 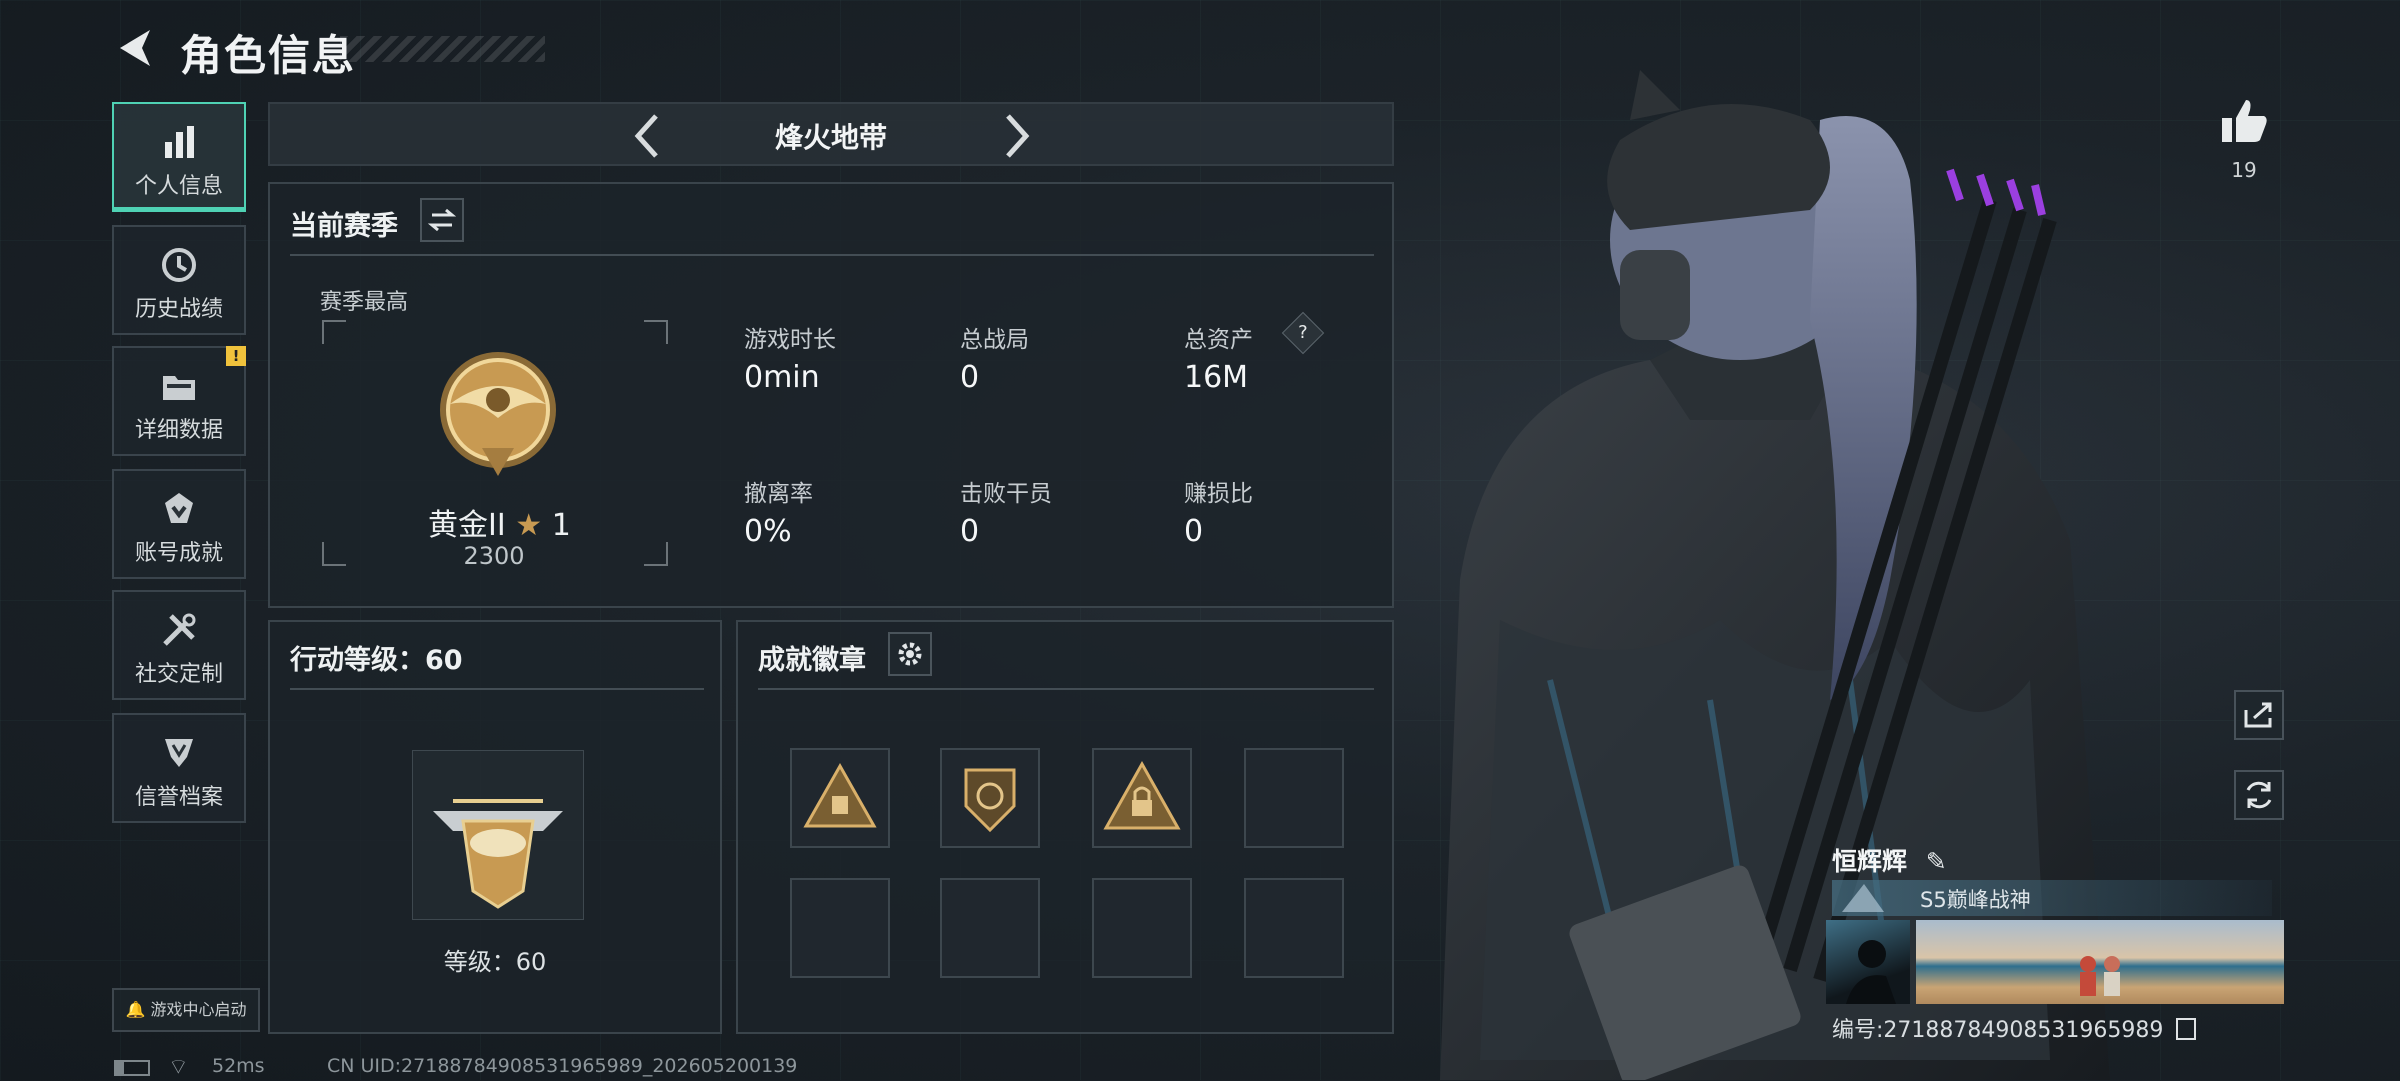 What do you see at coordinates (2244, 121) in the screenshot?
I see `thumbs-up-icon` at bounding box center [2244, 121].